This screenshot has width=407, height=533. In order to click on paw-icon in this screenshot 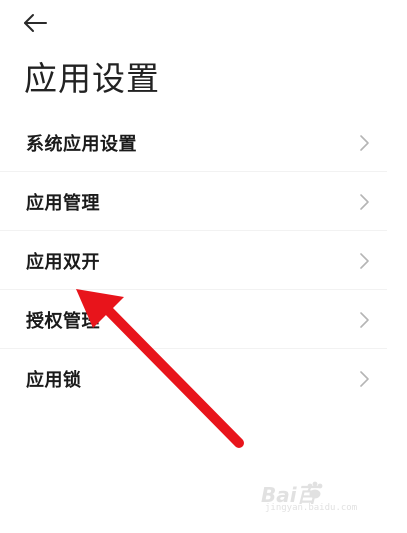, I will do `click(315, 490)`.